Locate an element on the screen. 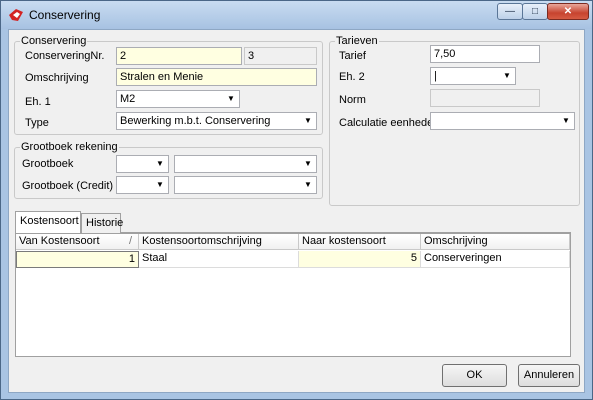 Image resolution: width=593 pixels, height=400 pixels. tab-historie: Historie is located at coordinates (102, 223).